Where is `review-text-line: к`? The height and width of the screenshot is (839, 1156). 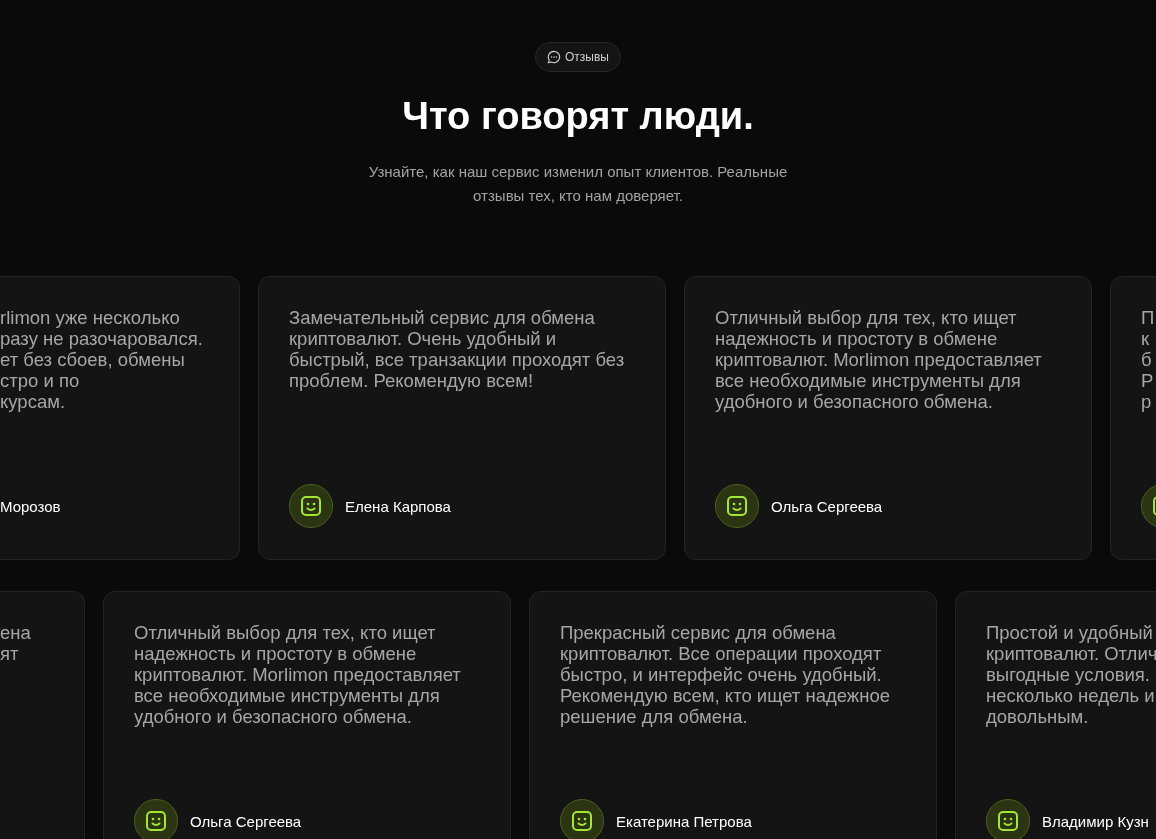
review-text-line: к is located at coordinates (1145, 338).